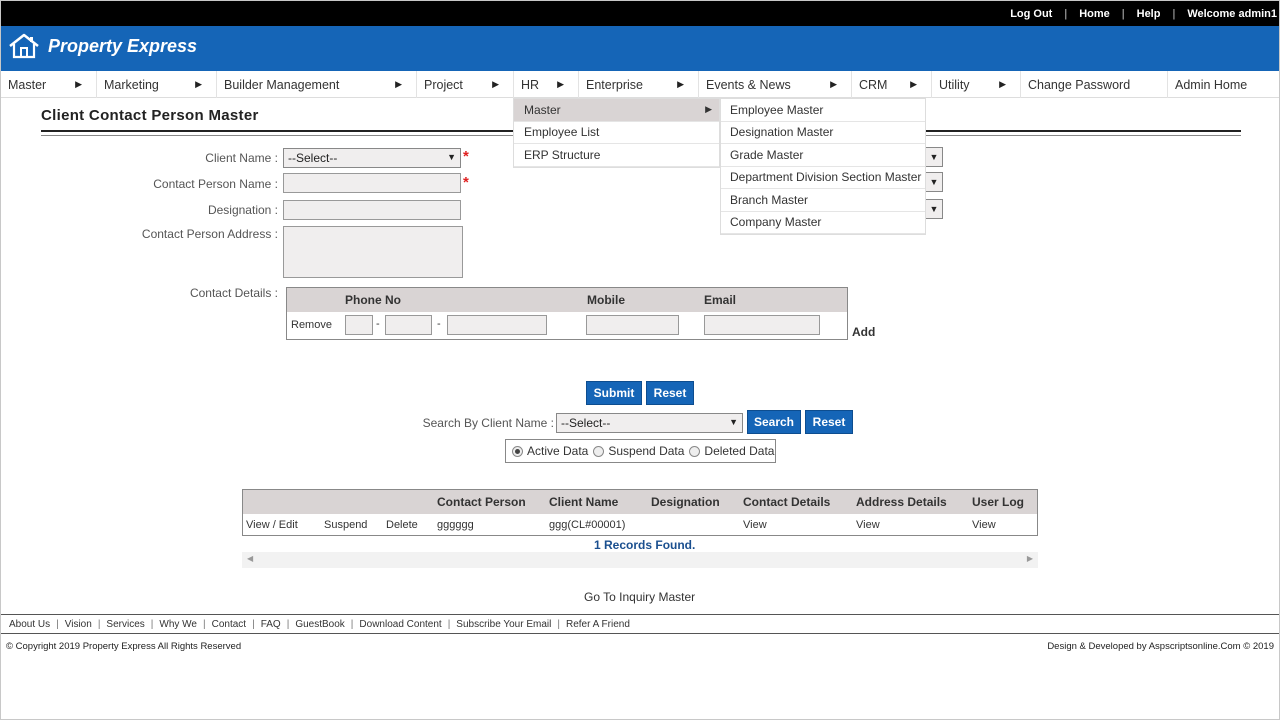 Image resolution: width=1280 pixels, height=720 pixels. I want to click on page-title: Client Contact Person Master, so click(150, 115).